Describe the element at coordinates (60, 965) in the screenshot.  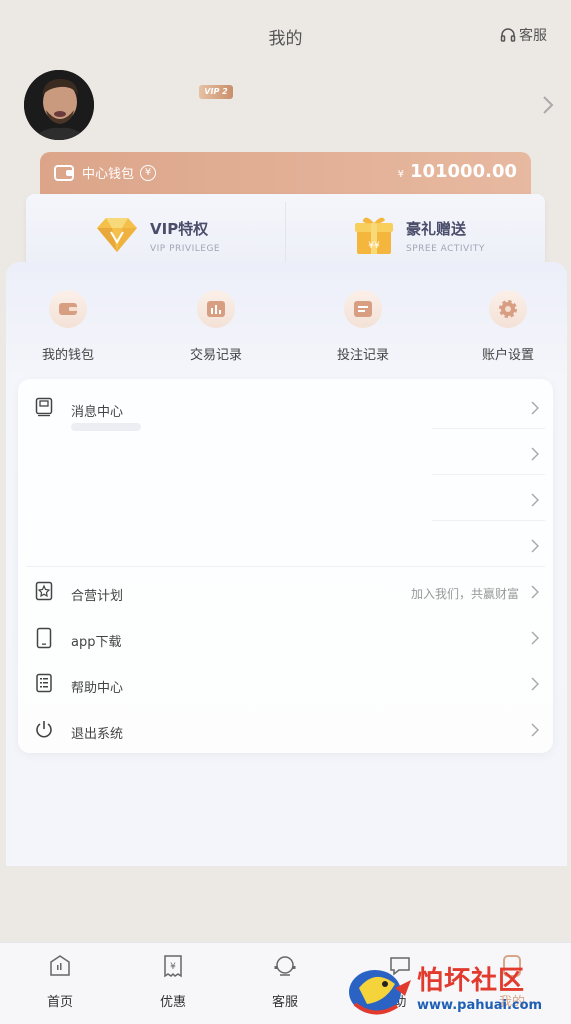
I see `home-icon` at that location.